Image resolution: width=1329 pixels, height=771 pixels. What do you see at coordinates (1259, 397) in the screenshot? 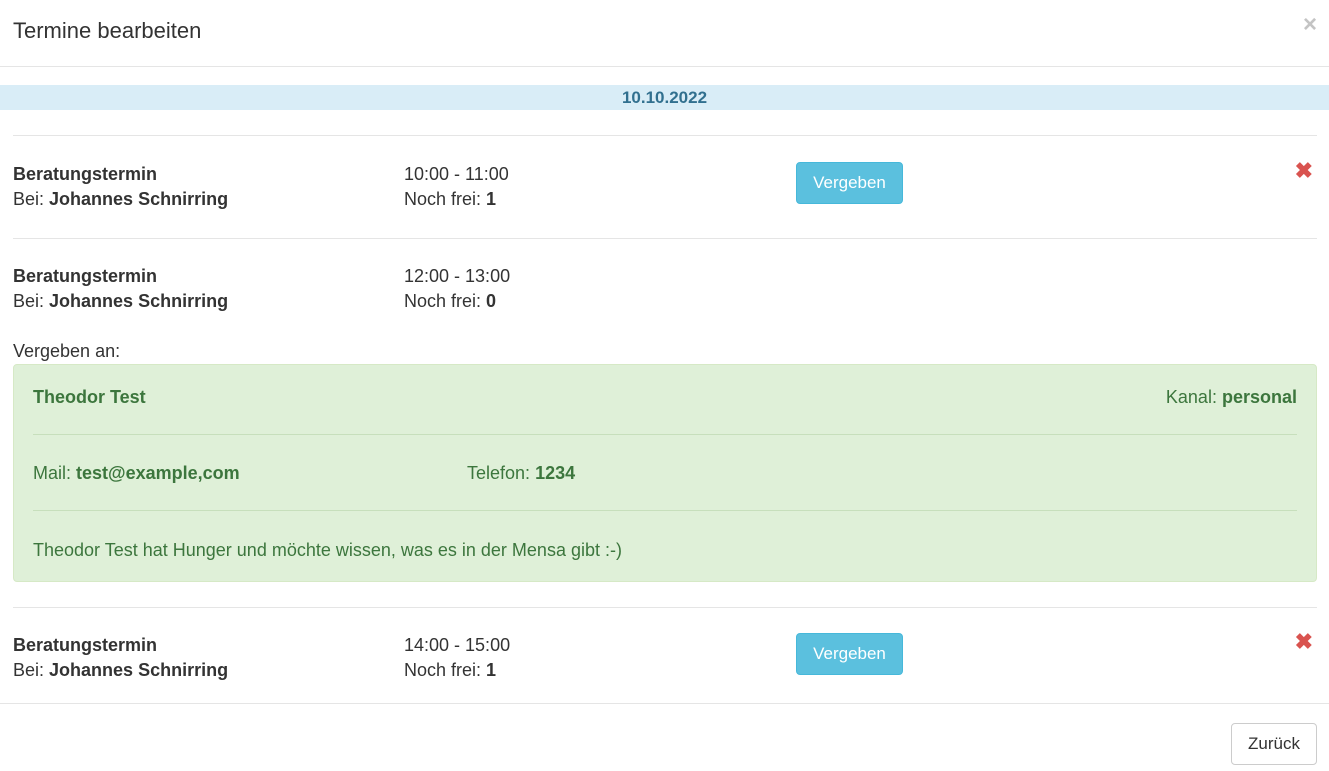
I see `channel-value: personal` at bounding box center [1259, 397].